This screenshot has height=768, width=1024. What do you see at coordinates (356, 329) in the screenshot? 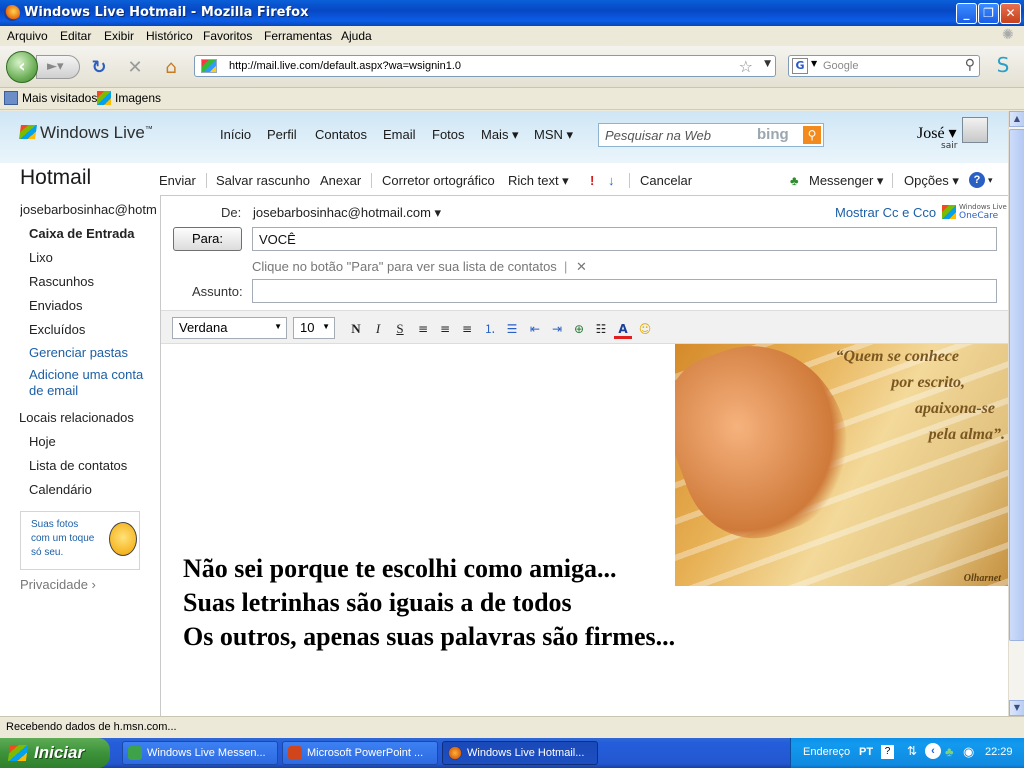
I see `bold-button: N` at bounding box center [356, 329].